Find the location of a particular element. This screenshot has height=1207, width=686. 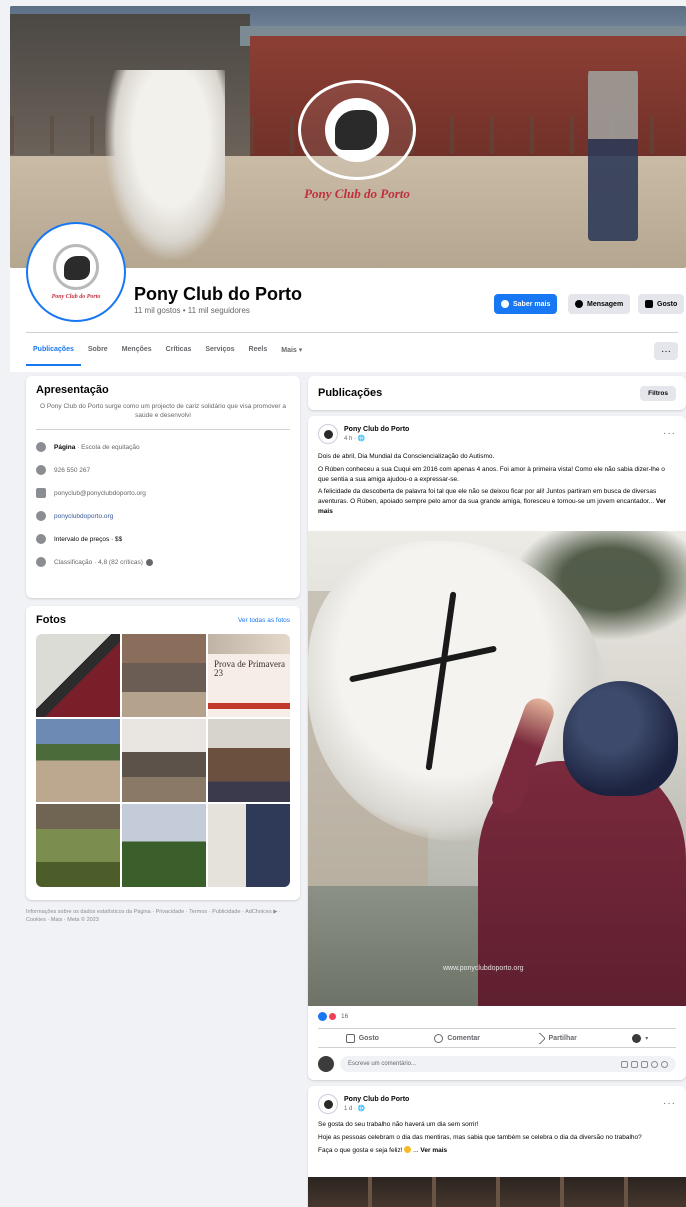

share-button: Partilhar is located at coordinates (555, 1038).